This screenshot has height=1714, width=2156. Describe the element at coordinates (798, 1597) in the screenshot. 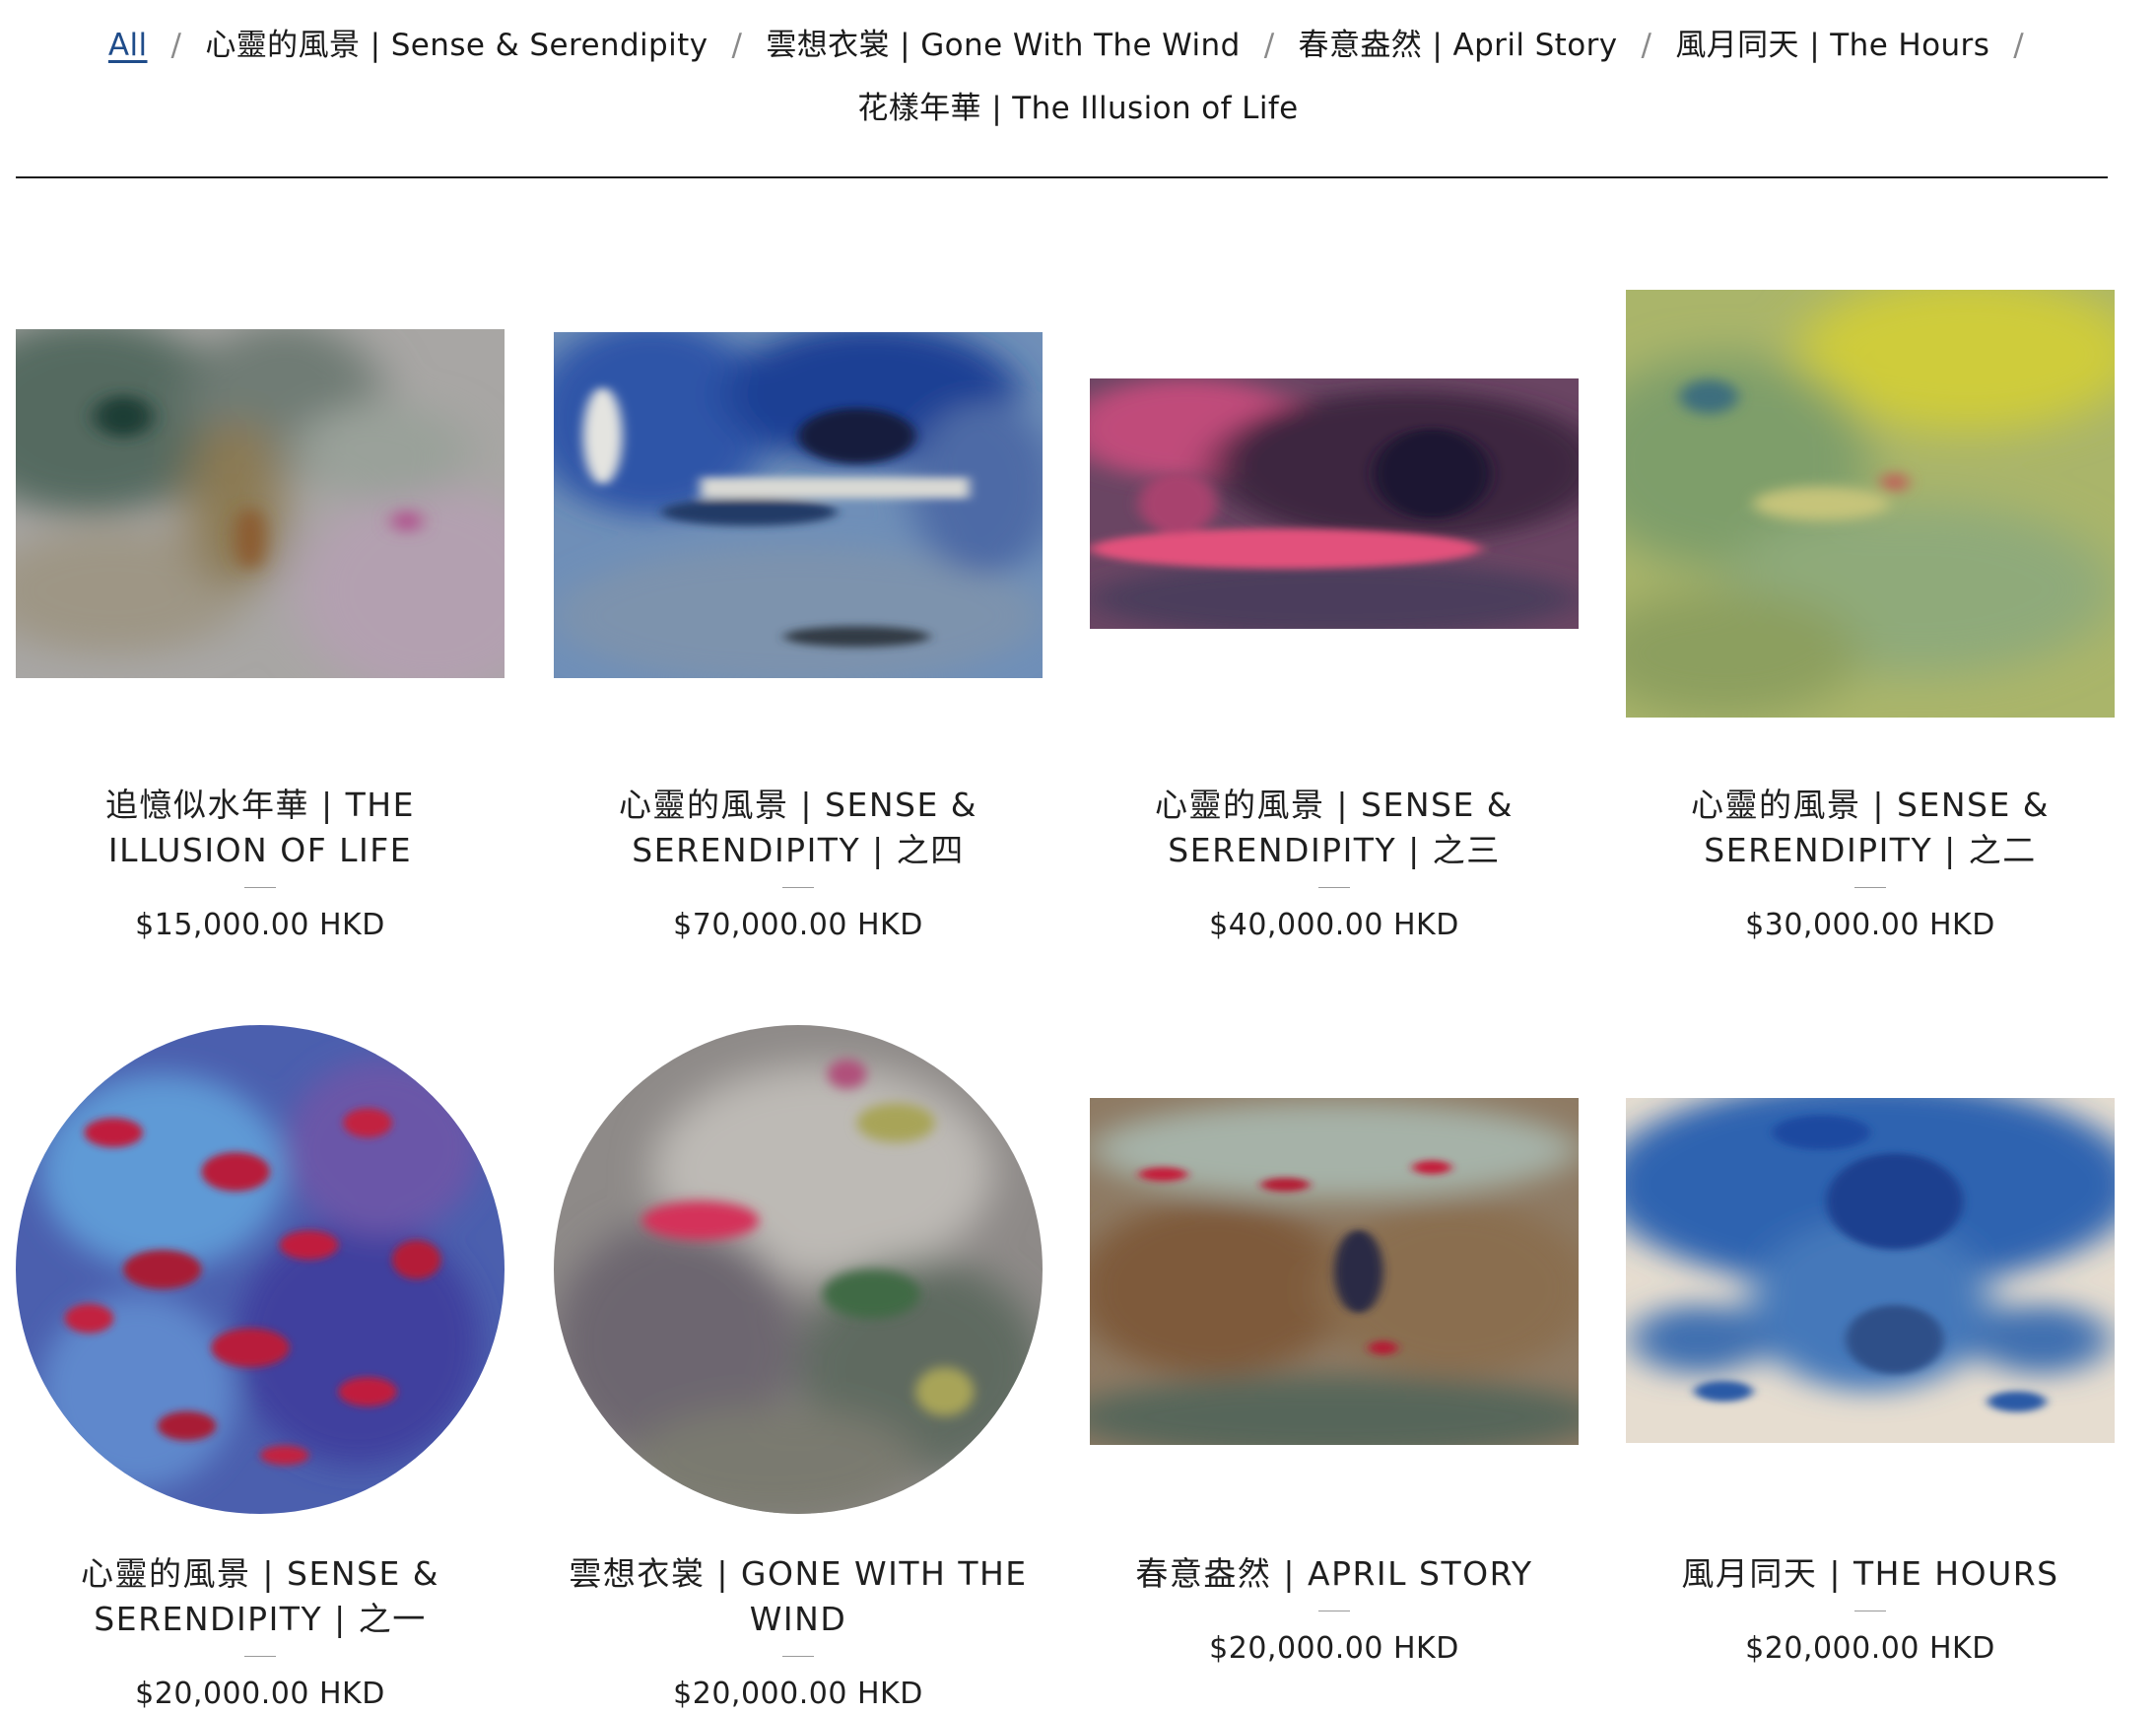

I see `product-title: 雲想衣裳 | Gone With The Wind` at that location.